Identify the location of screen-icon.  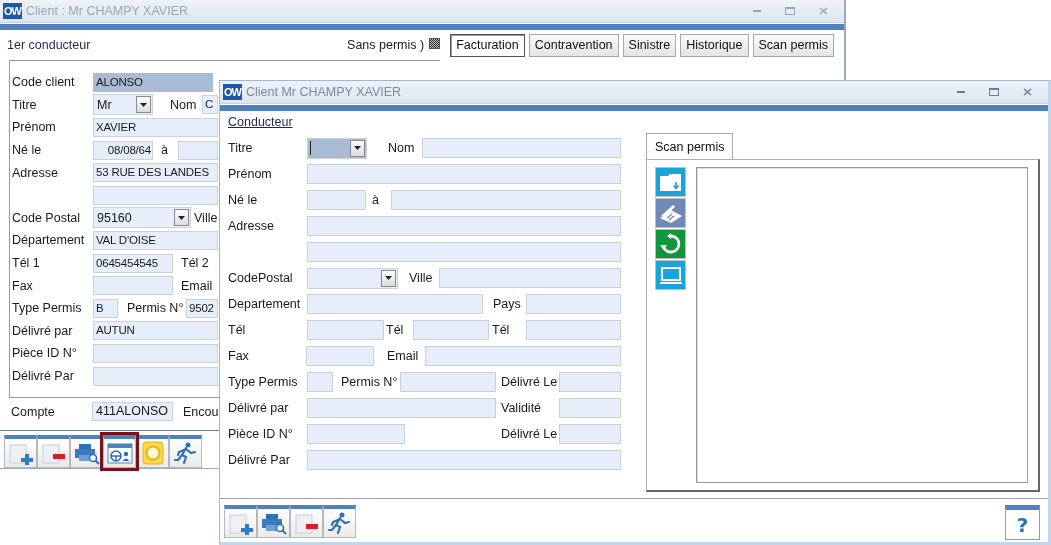
(670, 275).